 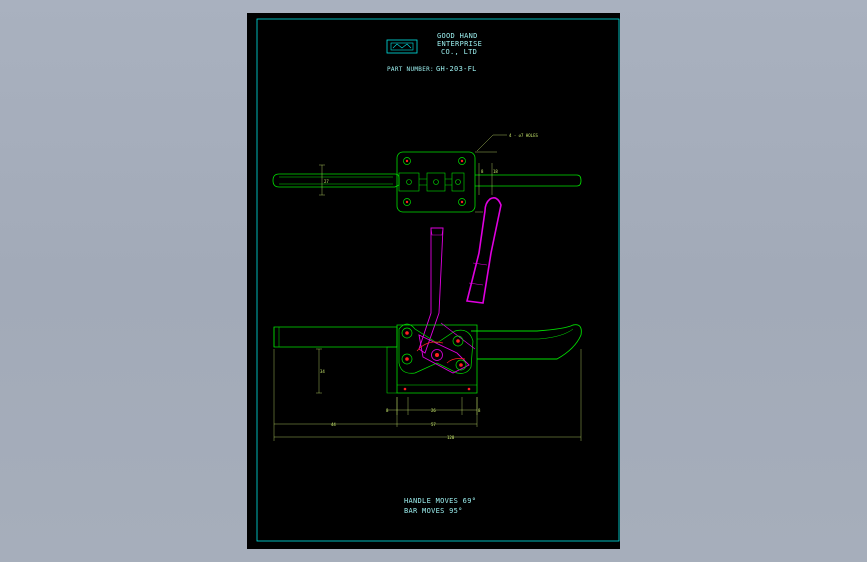 I want to click on dim-base-left: 44, so click(x=333, y=424).